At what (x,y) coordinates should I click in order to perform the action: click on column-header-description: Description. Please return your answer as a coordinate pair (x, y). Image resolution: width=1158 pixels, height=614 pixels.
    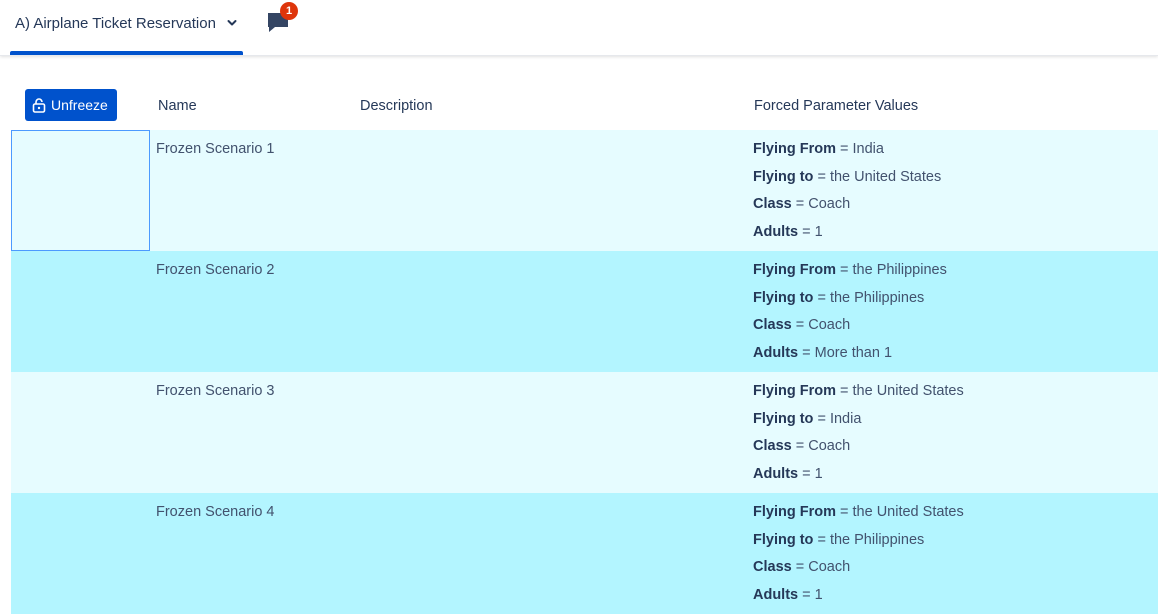
    Looking at the image, I should click on (396, 106).